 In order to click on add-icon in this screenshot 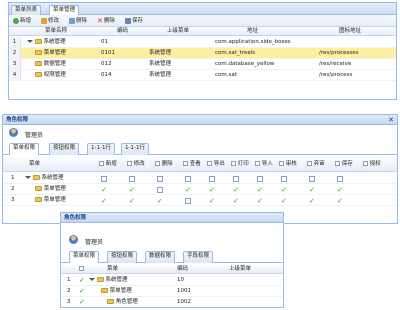, I will do `click(16, 21)`.